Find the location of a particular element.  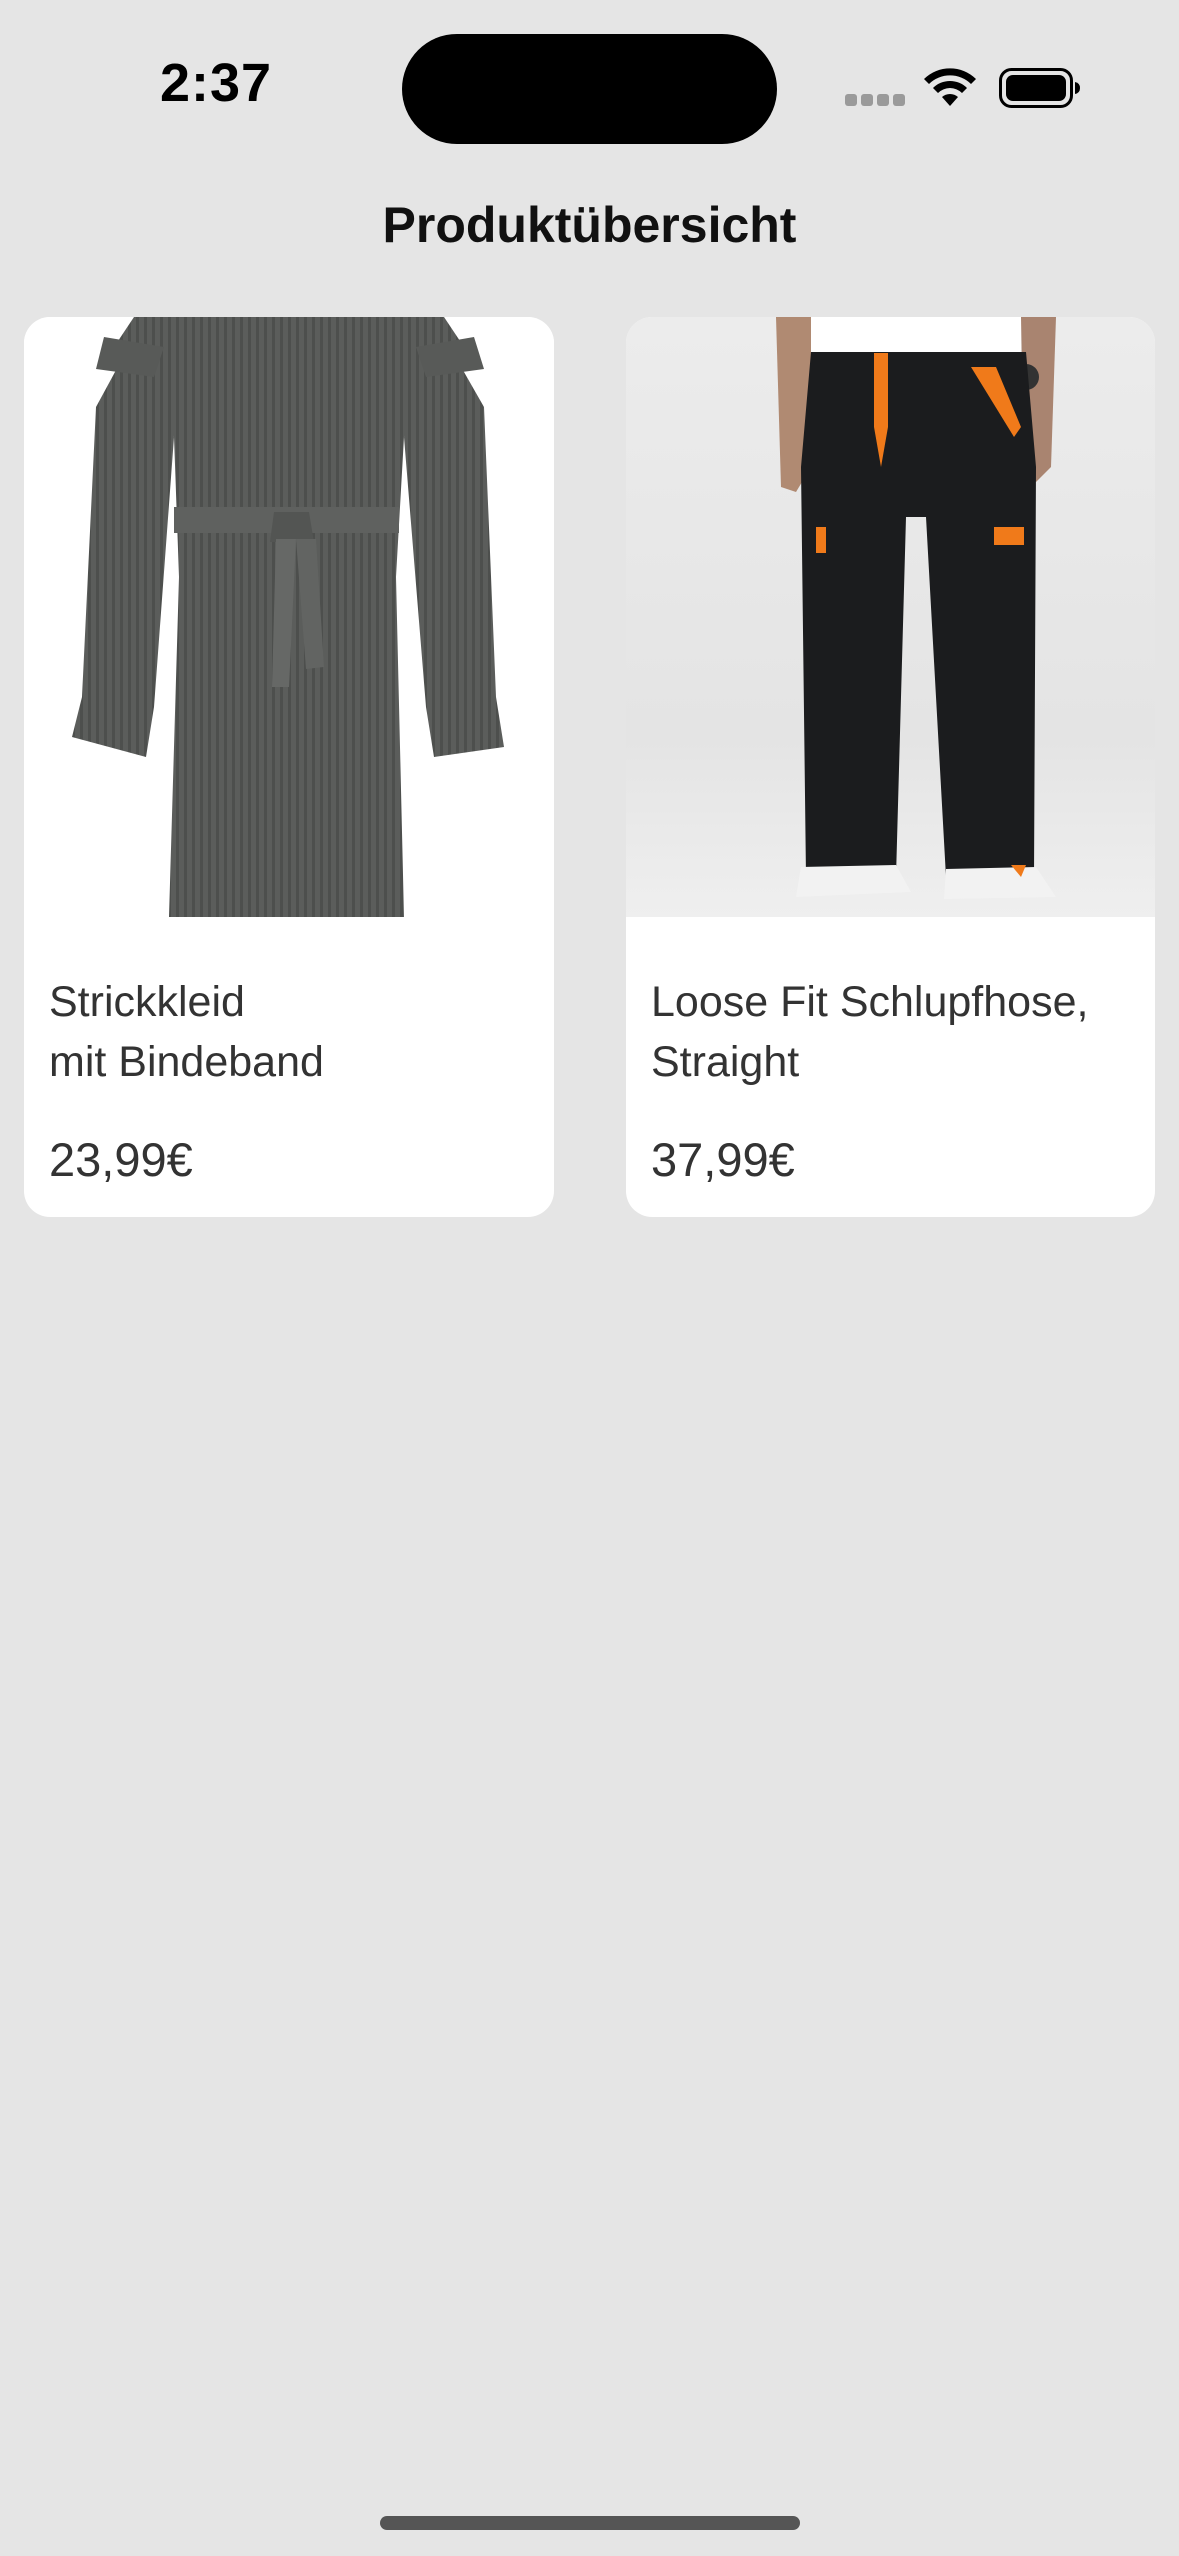

product-name: Loose Fit Schlupfhose, Straight is located at coordinates (896, 1032).